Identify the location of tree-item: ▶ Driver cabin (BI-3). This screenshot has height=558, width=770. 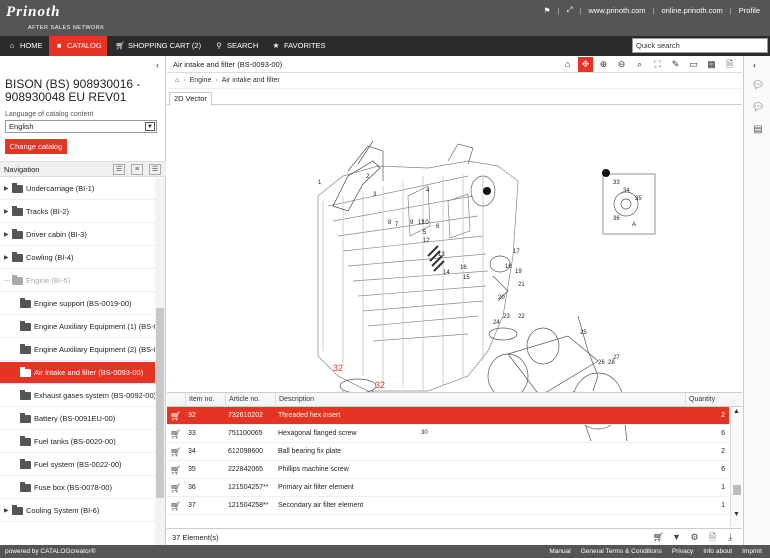
(77, 235).